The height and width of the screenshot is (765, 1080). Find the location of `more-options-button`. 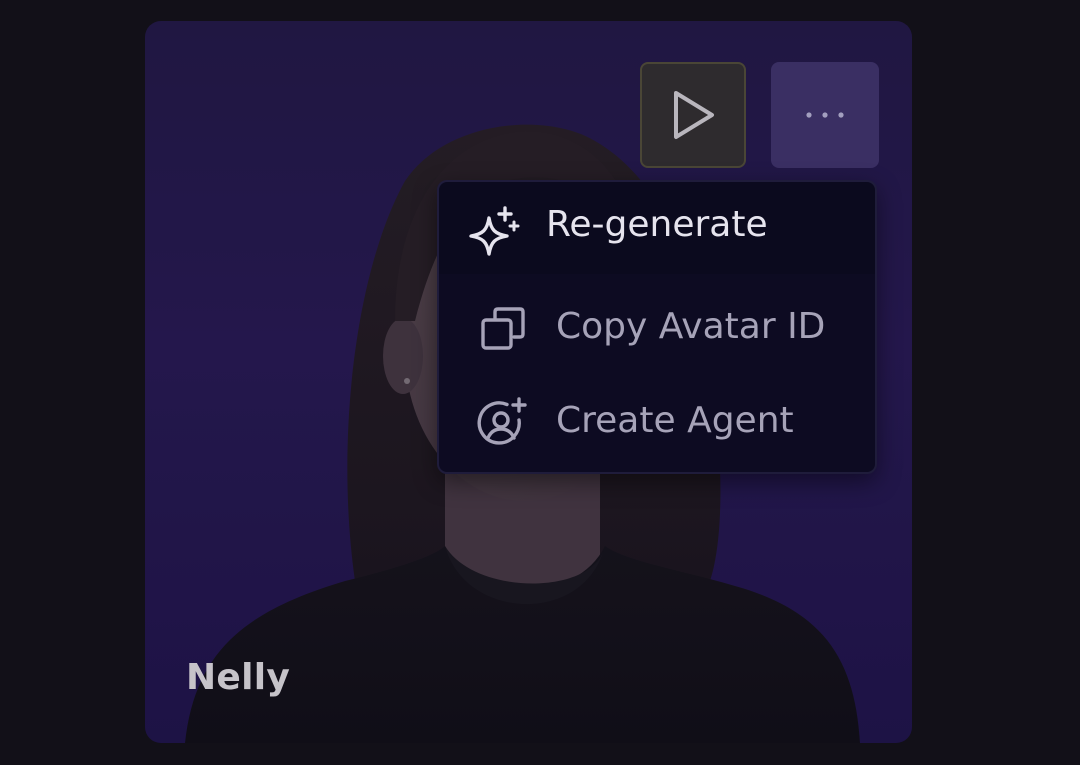

more-options-button is located at coordinates (825, 115).